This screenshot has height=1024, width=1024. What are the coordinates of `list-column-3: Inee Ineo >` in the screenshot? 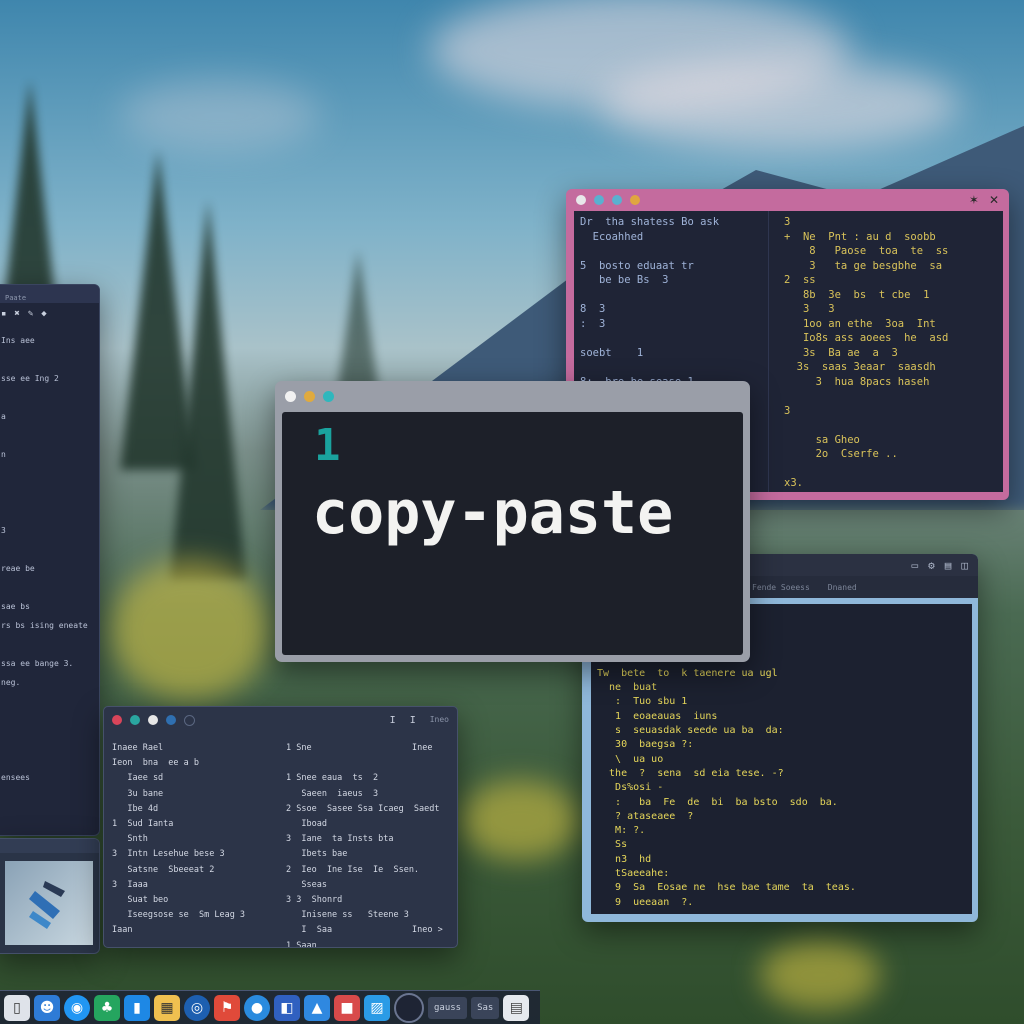 It's located at (427, 840).